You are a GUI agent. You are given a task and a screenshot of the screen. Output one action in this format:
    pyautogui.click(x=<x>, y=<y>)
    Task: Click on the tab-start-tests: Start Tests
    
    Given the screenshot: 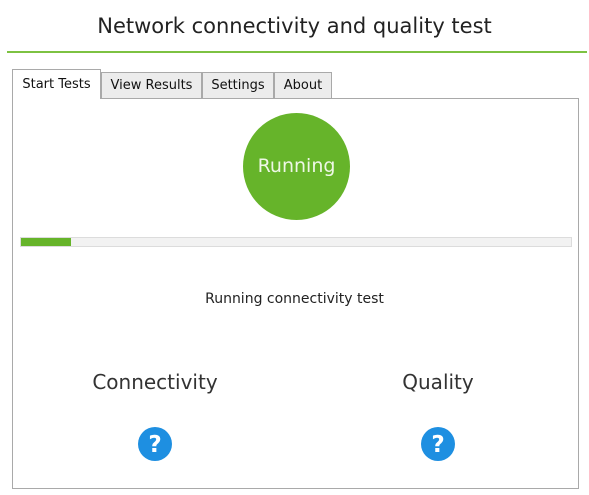 What is the action you would take?
    pyautogui.click(x=56, y=84)
    